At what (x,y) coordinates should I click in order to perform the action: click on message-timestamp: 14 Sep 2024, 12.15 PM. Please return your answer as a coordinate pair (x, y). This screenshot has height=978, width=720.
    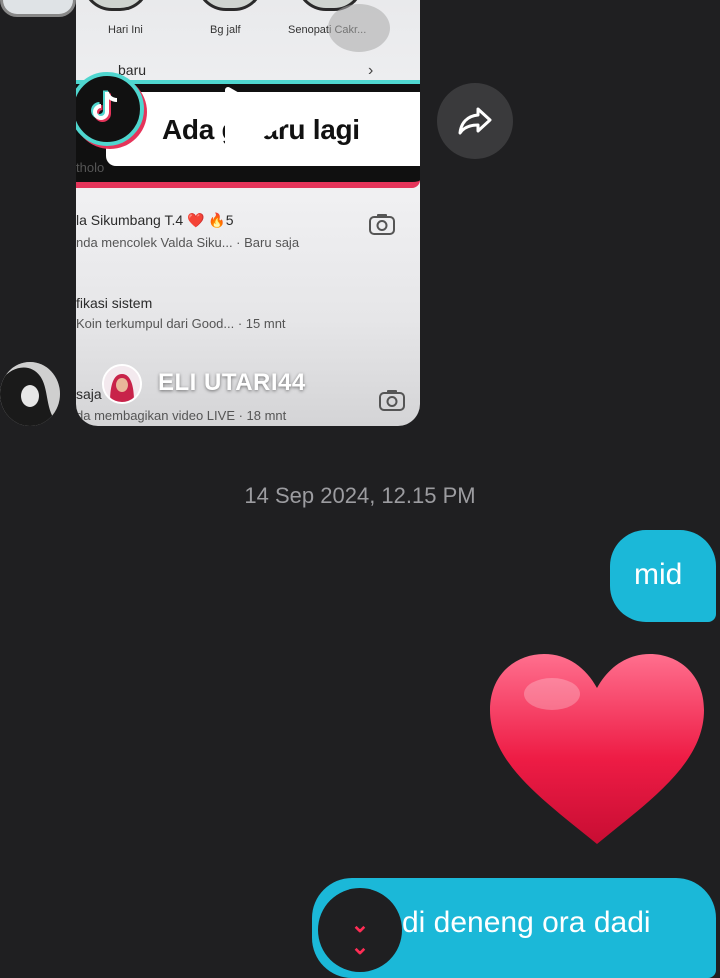
    Looking at the image, I should click on (360, 495).